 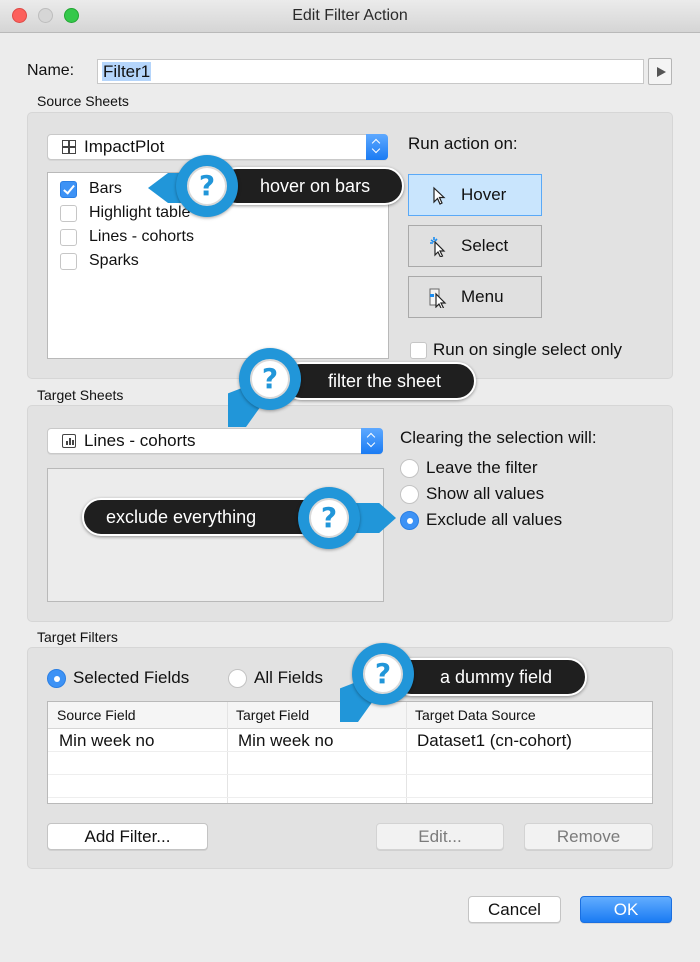 I want to click on checkbox-checked-icon, so click(x=68, y=189).